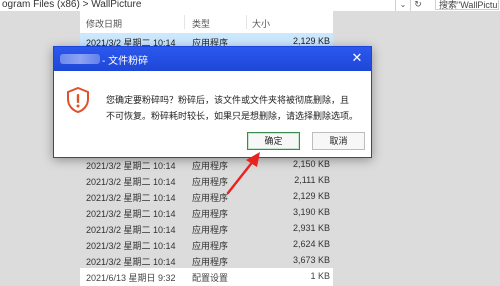 Image resolution: width=500 pixels, height=286 pixels. What do you see at coordinates (338, 141) in the screenshot?
I see `cancel-button: 取消` at bounding box center [338, 141].